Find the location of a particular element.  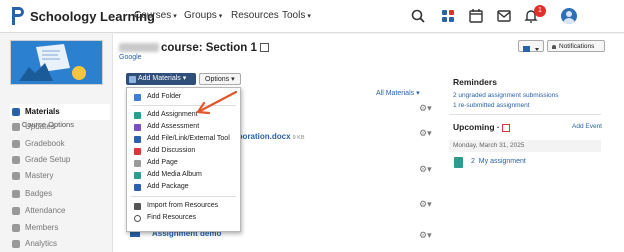

nav-tools: Tools ▾ is located at coordinates (296, 15).